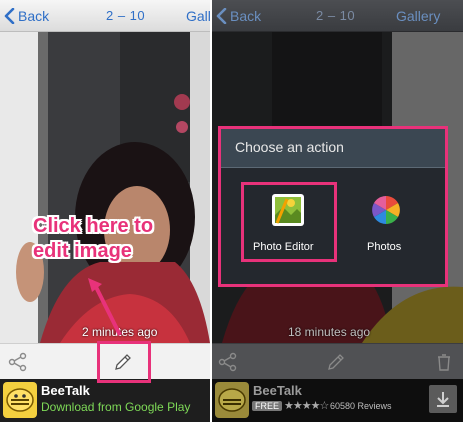 The height and width of the screenshot is (422, 463). Describe the element at coordinates (306, 406) in the screenshot. I see `rating-stars: ★★★★☆` at that location.